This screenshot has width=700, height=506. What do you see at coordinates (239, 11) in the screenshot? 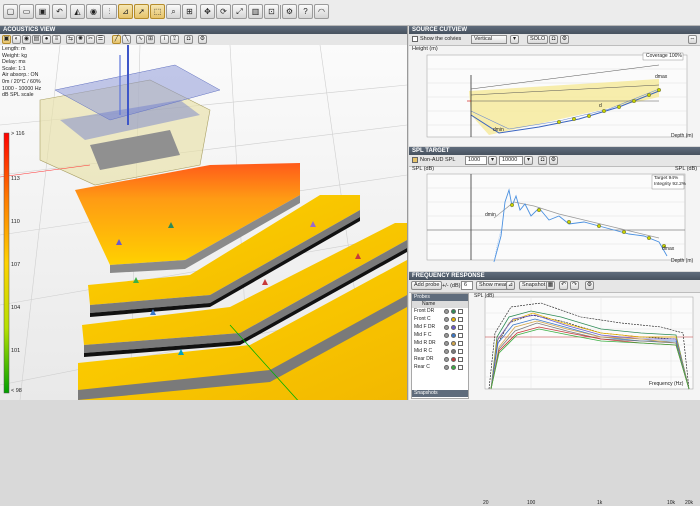
I see `fit-button: ⤢` at bounding box center [239, 11].